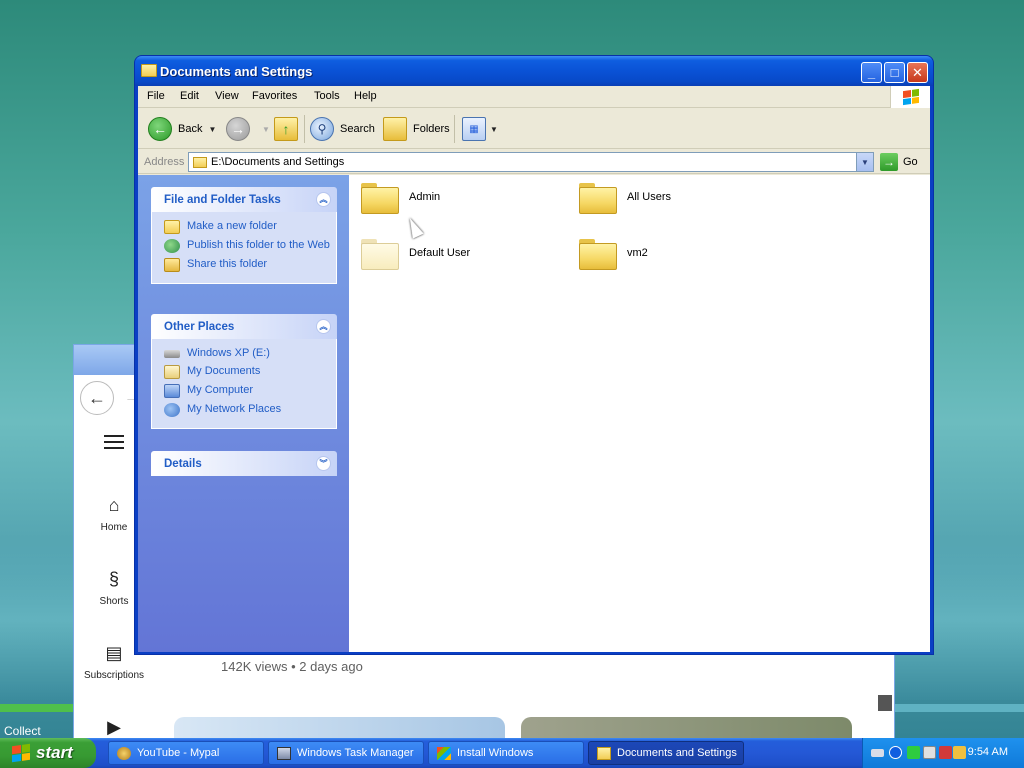 Image resolution: width=1024 pixels, height=768 pixels. I want to click on folder-item: Admin, so click(400, 197).